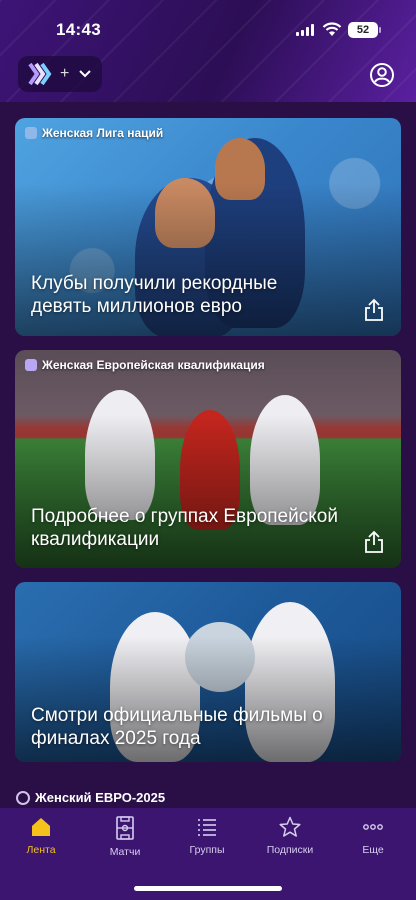 Image resolution: width=416 pixels, height=900 pixels. Describe the element at coordinates (382, 75) in the screenshot. I see `profile-icon` at that location.